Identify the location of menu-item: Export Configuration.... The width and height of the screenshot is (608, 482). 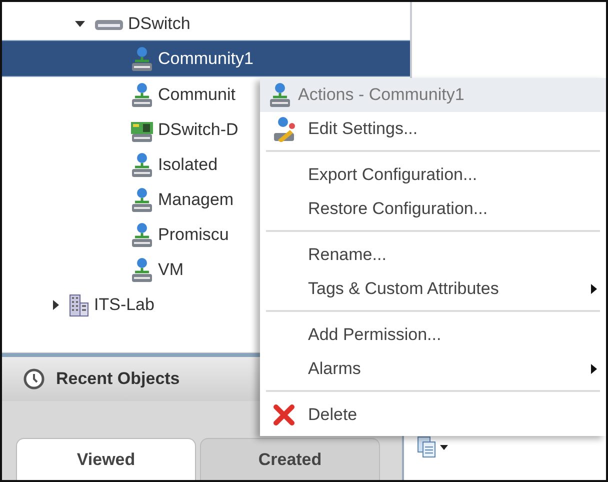
(393, 175).